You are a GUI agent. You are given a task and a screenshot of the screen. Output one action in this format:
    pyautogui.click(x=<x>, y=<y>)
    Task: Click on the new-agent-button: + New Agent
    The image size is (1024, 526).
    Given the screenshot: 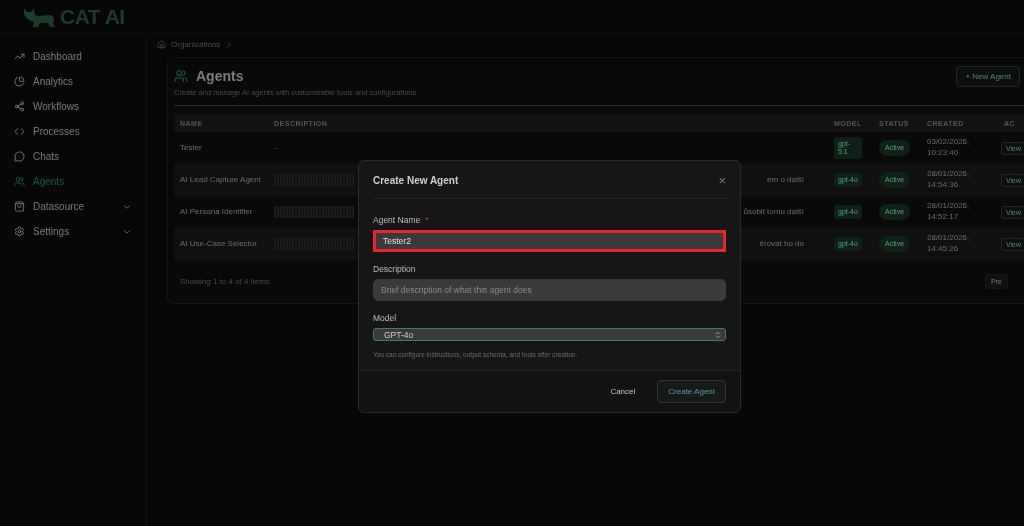 What is the action you would take?
    pyautogui.click(x=988, y=76)
    